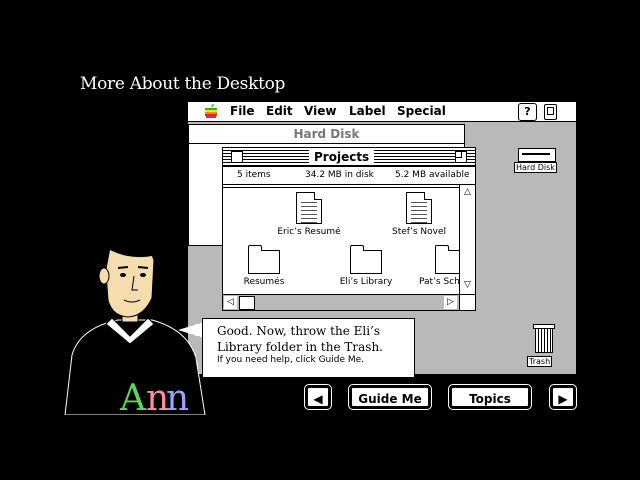 This screenshot has width=640, height=480. I want to click on folder-item-elis-library: Eli’s Library, so click(366, 265).